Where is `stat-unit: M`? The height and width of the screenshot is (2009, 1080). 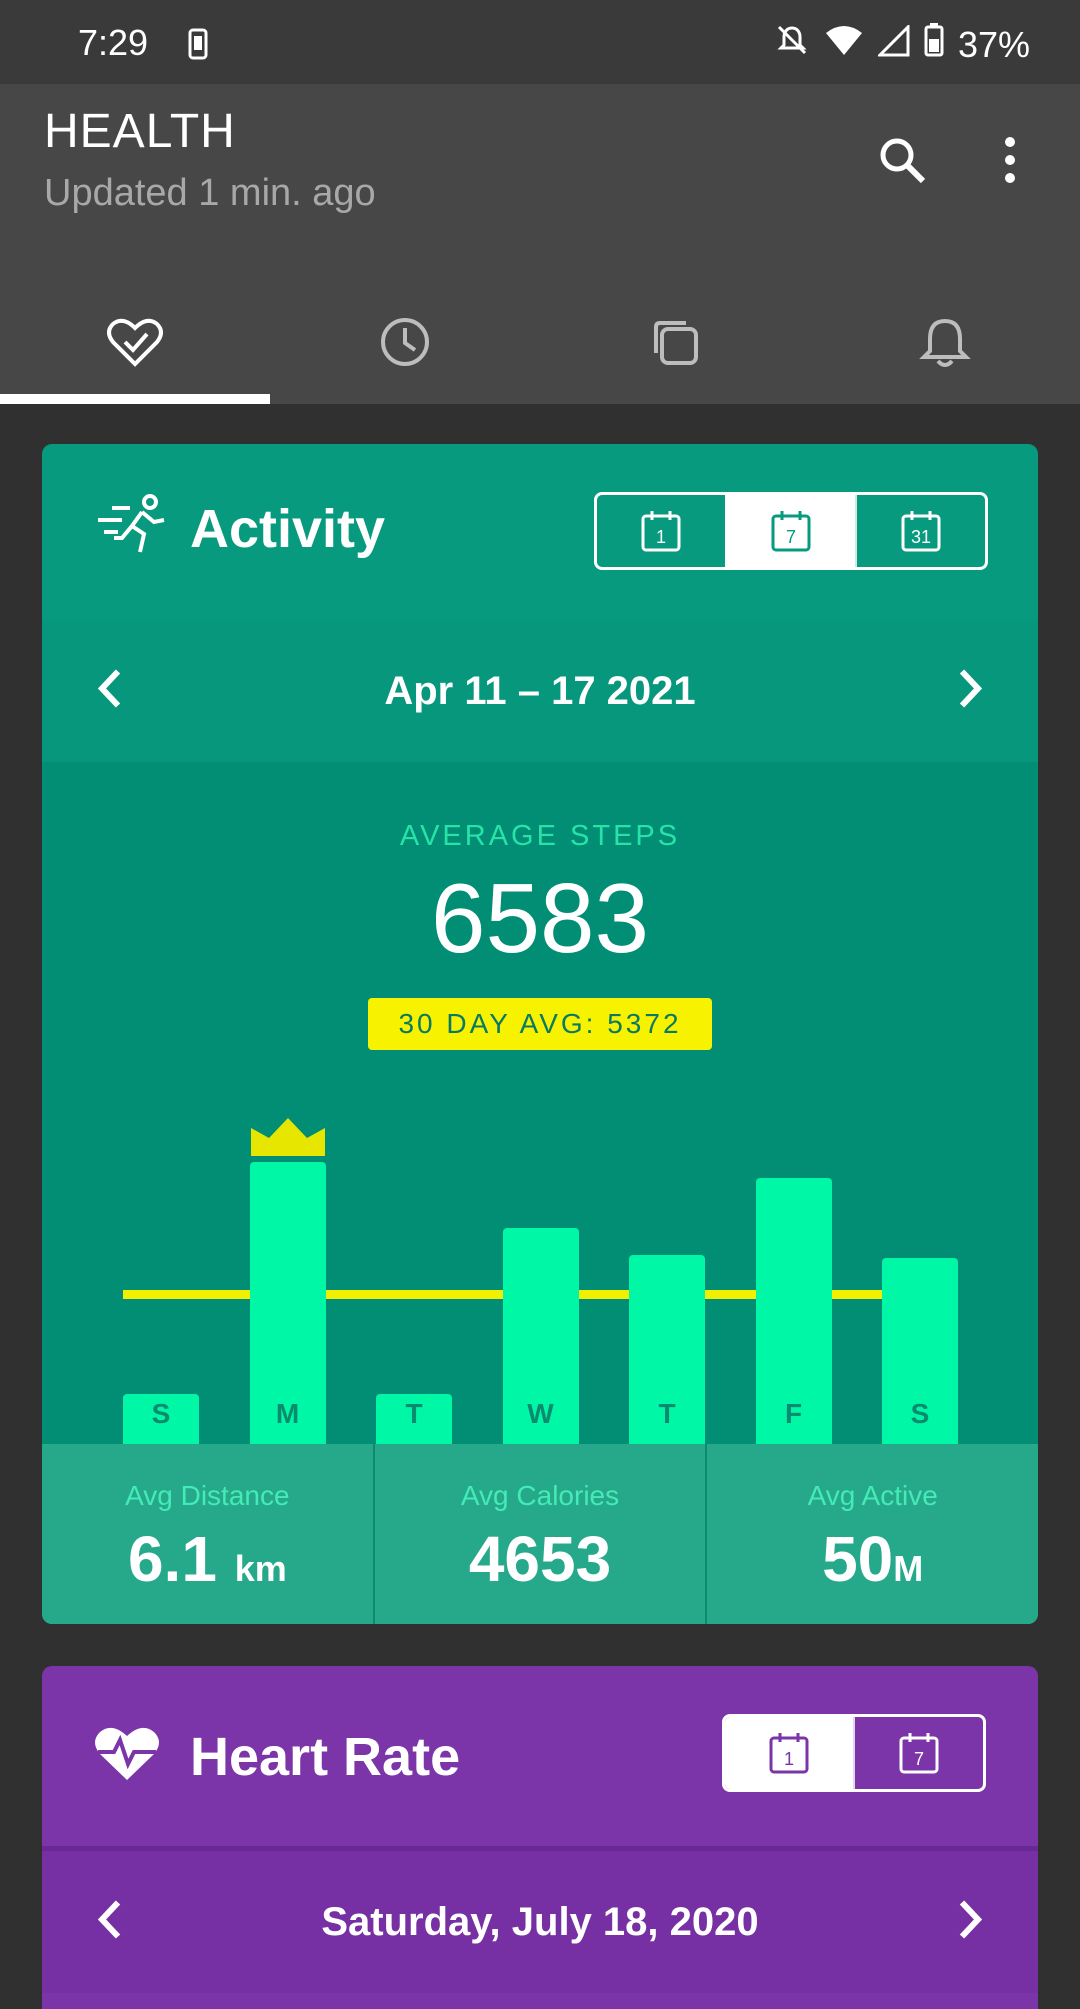
stat-unit: M is located at coordinates (908, 1568).